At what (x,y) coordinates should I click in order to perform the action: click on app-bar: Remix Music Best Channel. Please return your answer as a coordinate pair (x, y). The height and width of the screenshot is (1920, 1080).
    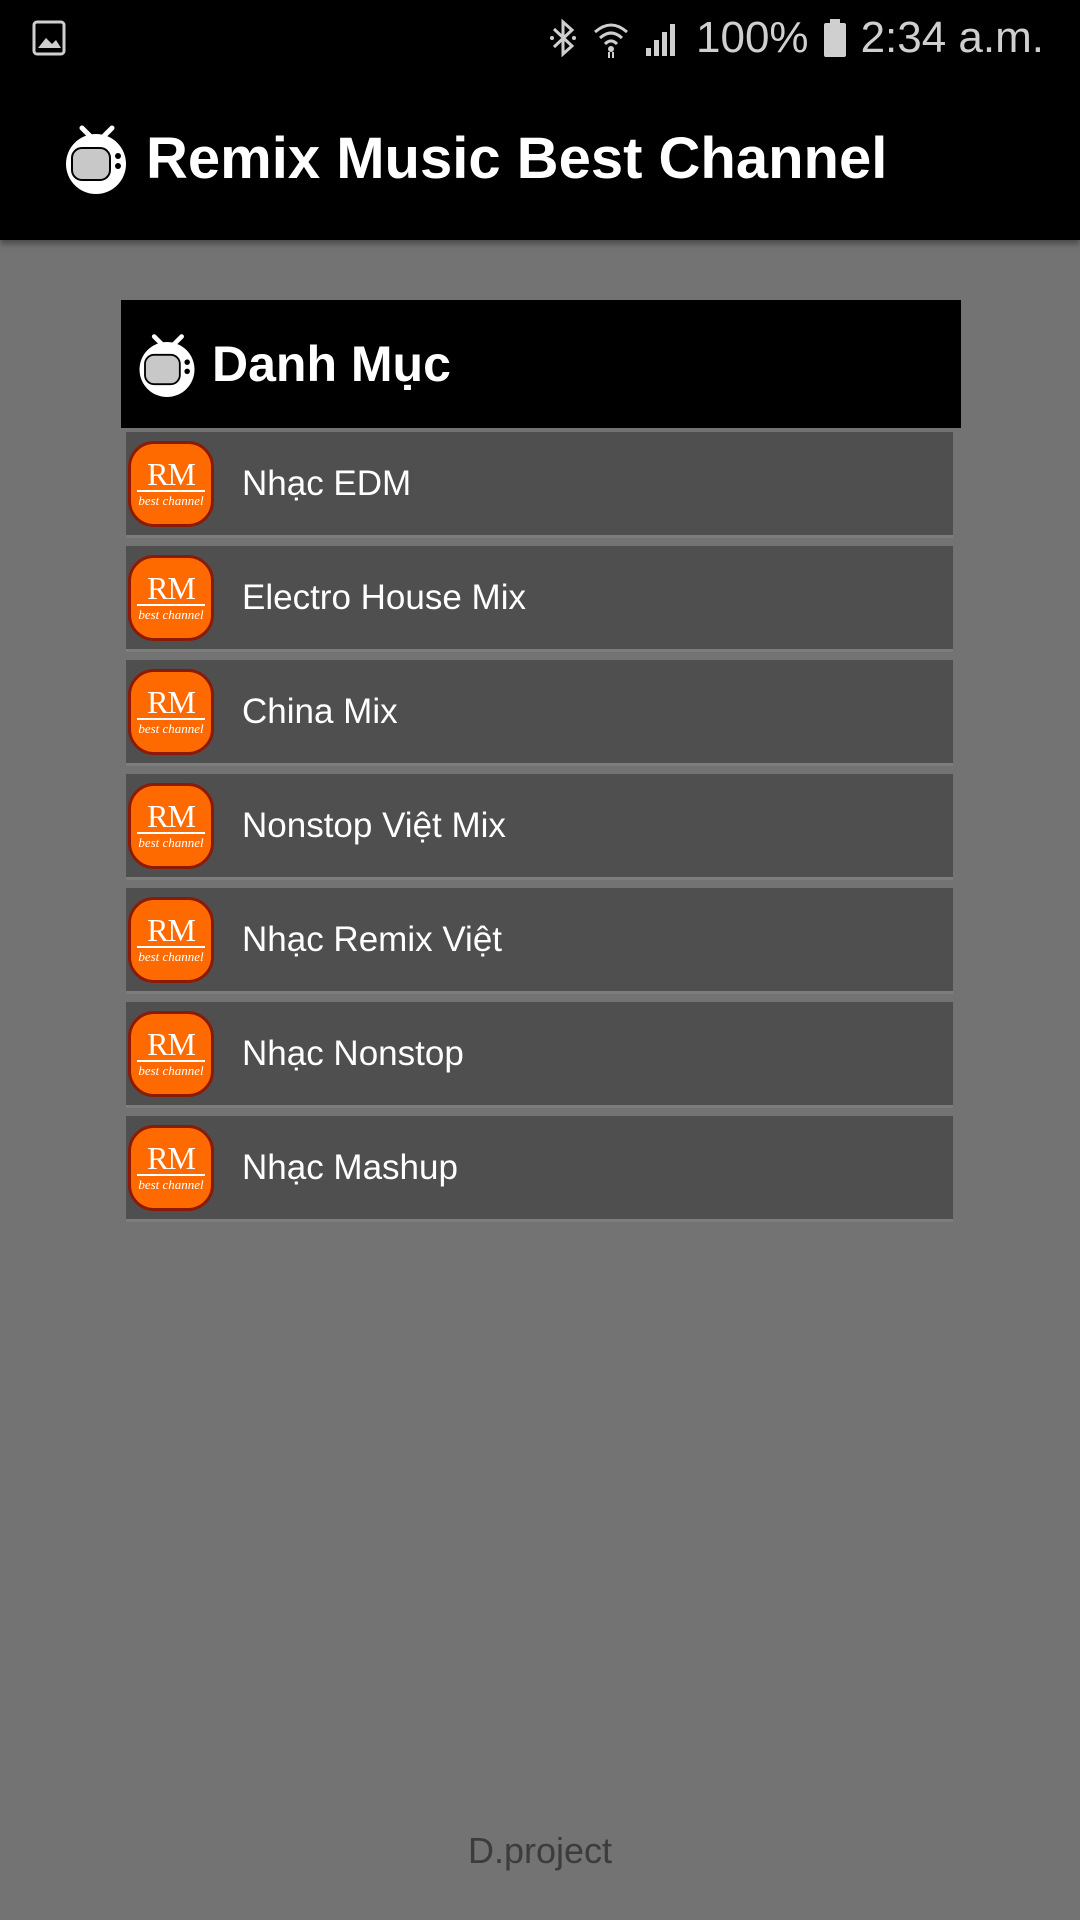
    Looking at the image, I should click on (540, 158).